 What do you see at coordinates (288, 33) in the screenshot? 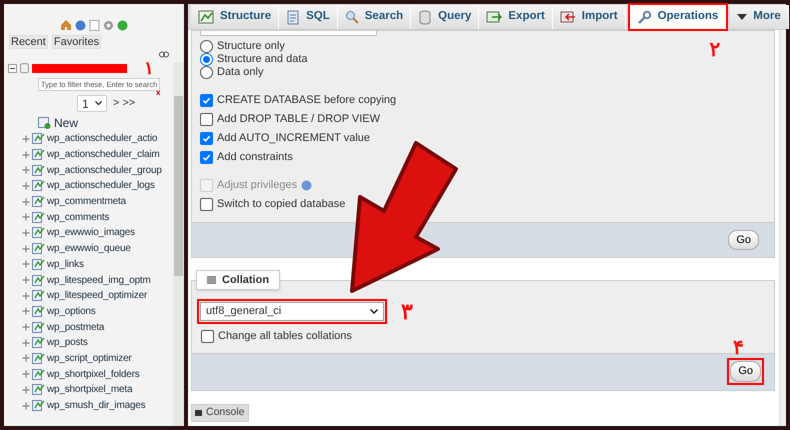
I see `input-field` at bounding box center [288, 33].